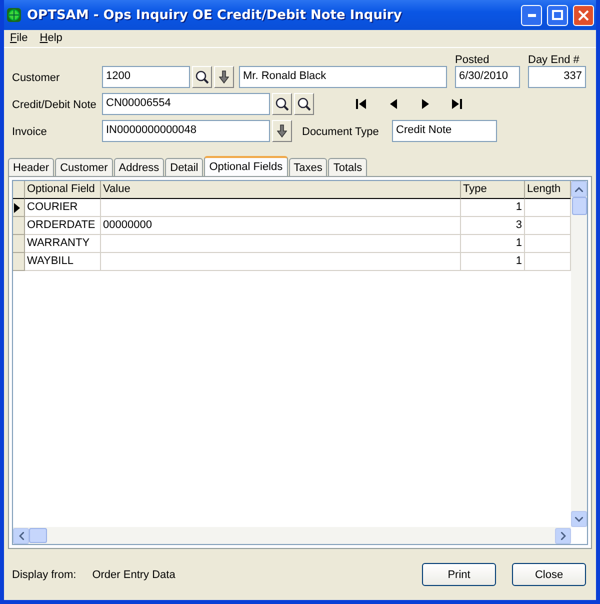  Describe the element at coordinates (459, 574) in the screenshot. I see `action-button: Print` at that location.